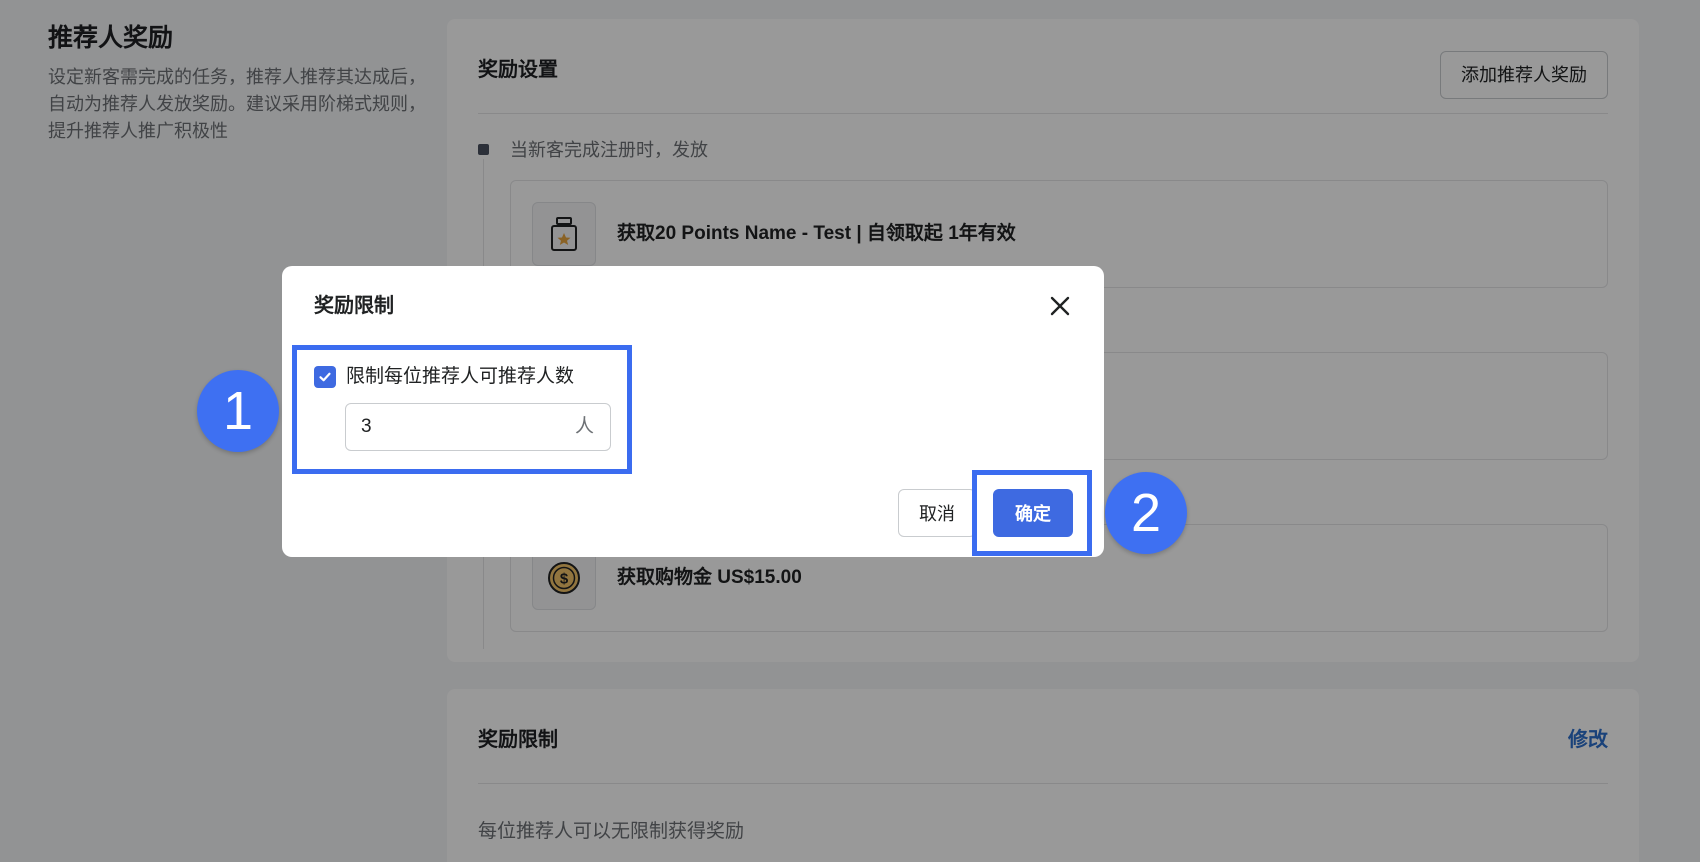  I want to click on modal-title: 奖励限制, so click(354, 306).